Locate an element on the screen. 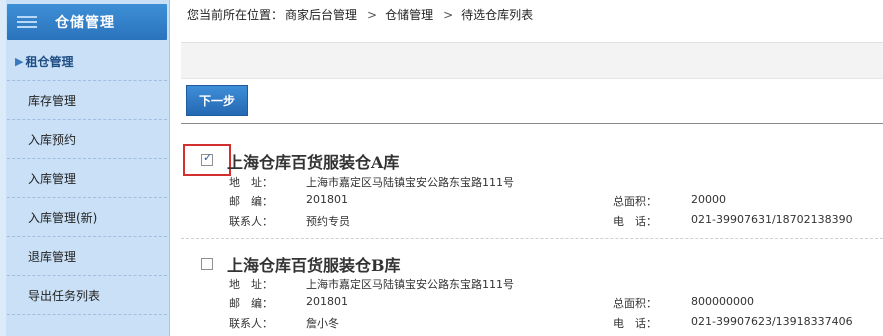 Image resolution: width=883 pixels, height=336 pixels. sidebar-item-label: 入库管理(新) is located at coordinates (63, 217).